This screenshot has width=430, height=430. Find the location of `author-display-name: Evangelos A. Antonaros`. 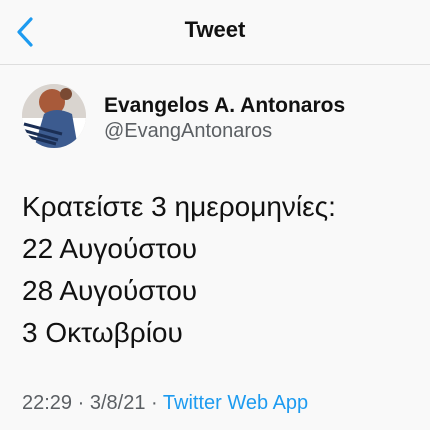

author-display-name: Evangelos A. Antonaros is located at coordinates (224, 106).